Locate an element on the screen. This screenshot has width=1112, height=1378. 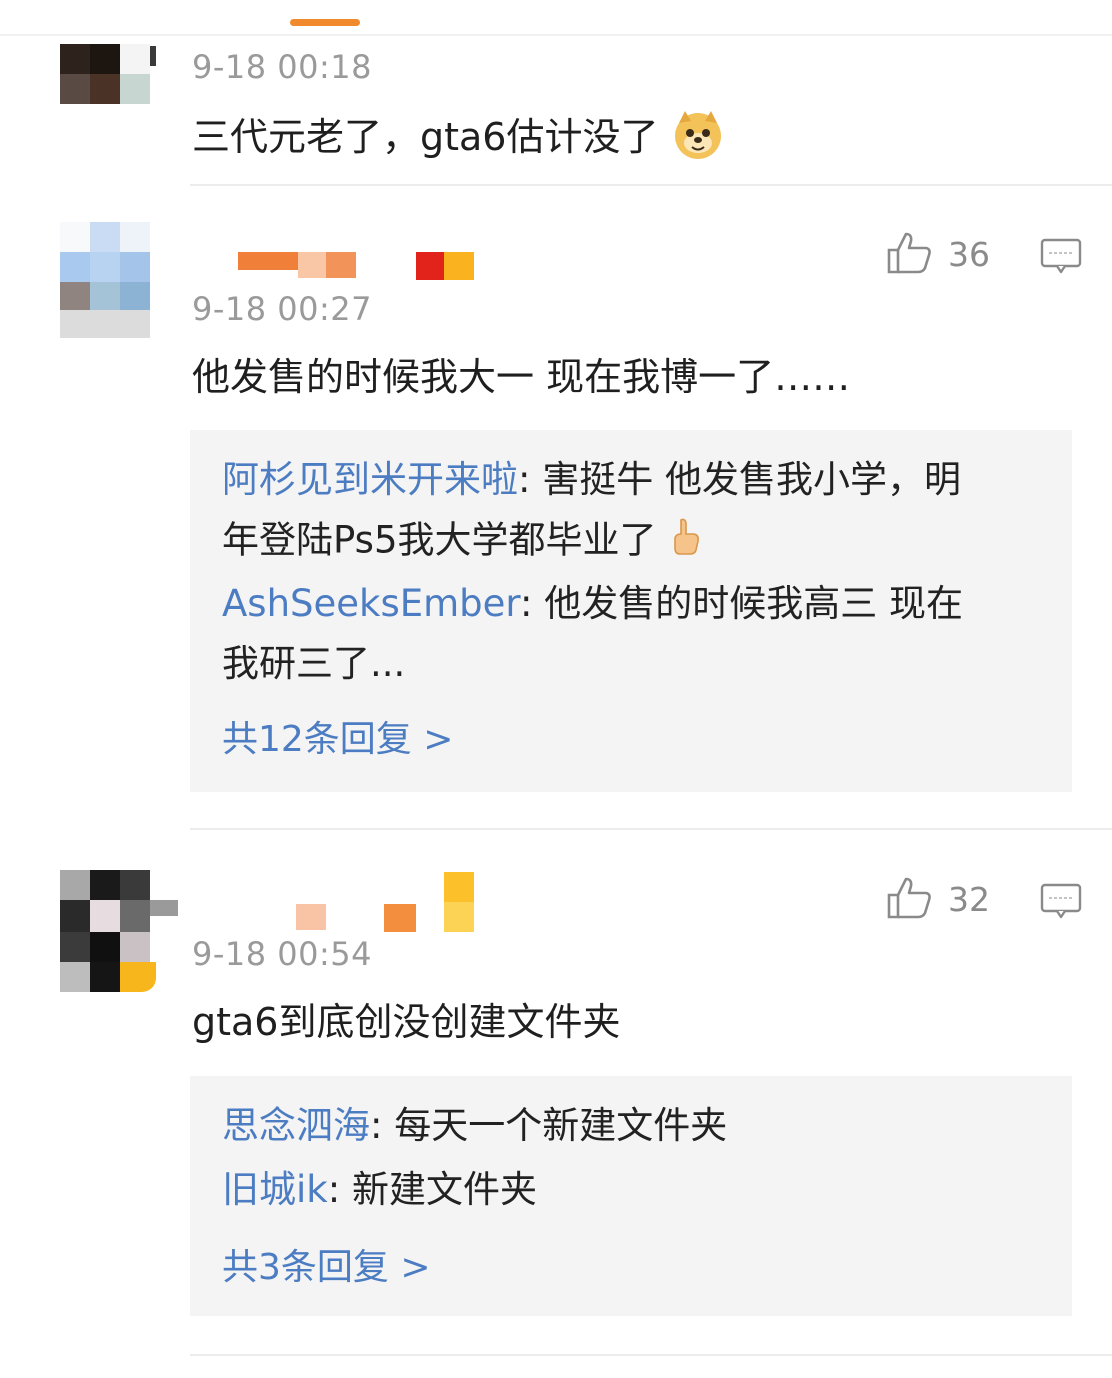
thumb-hand-icon is located at coordinates (685, 542).